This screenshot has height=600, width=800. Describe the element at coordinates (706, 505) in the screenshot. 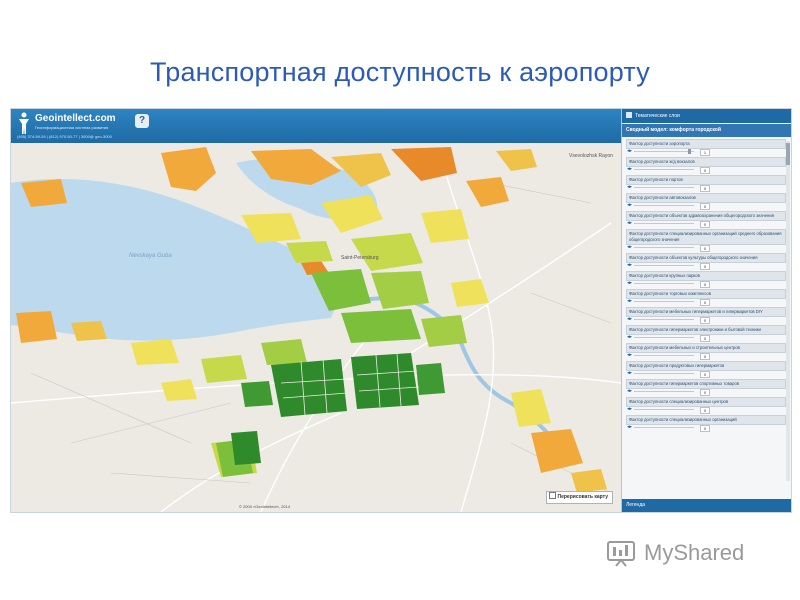

I see `legend-bar: Легенда` at that location.